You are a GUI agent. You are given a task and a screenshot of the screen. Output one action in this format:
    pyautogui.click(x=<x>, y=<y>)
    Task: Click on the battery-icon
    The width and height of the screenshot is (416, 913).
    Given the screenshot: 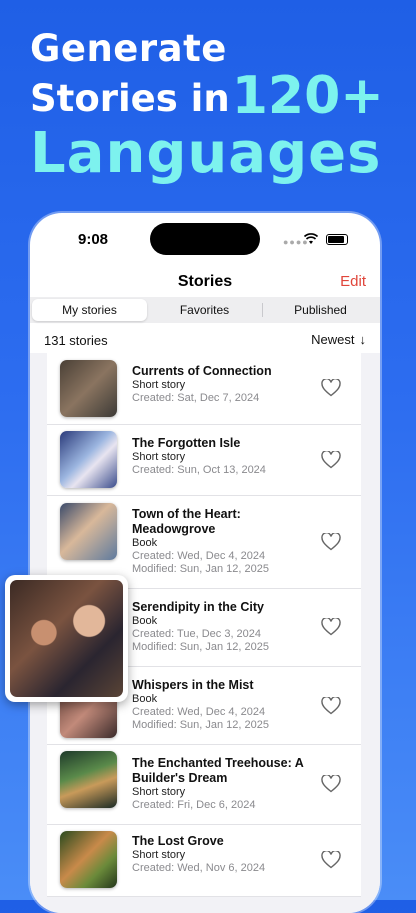 What is the action you would take?
    pyautogui.click(x=337, y=239)
    